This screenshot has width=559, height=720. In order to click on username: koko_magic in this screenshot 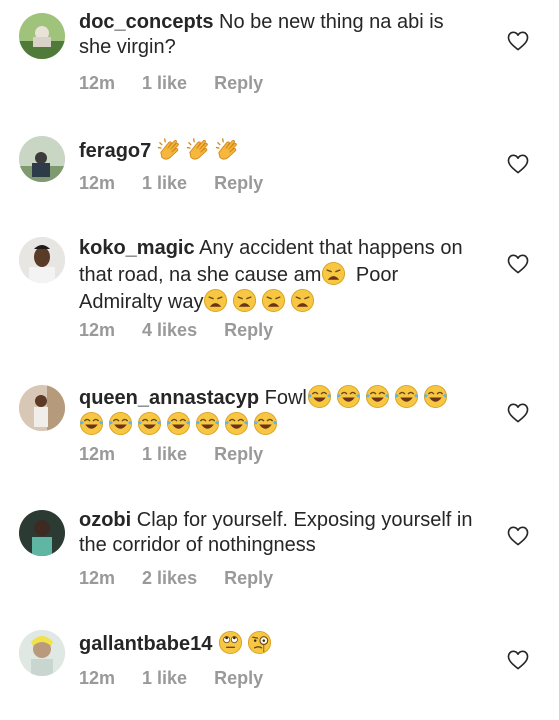, I will do `click(137, 248)`.